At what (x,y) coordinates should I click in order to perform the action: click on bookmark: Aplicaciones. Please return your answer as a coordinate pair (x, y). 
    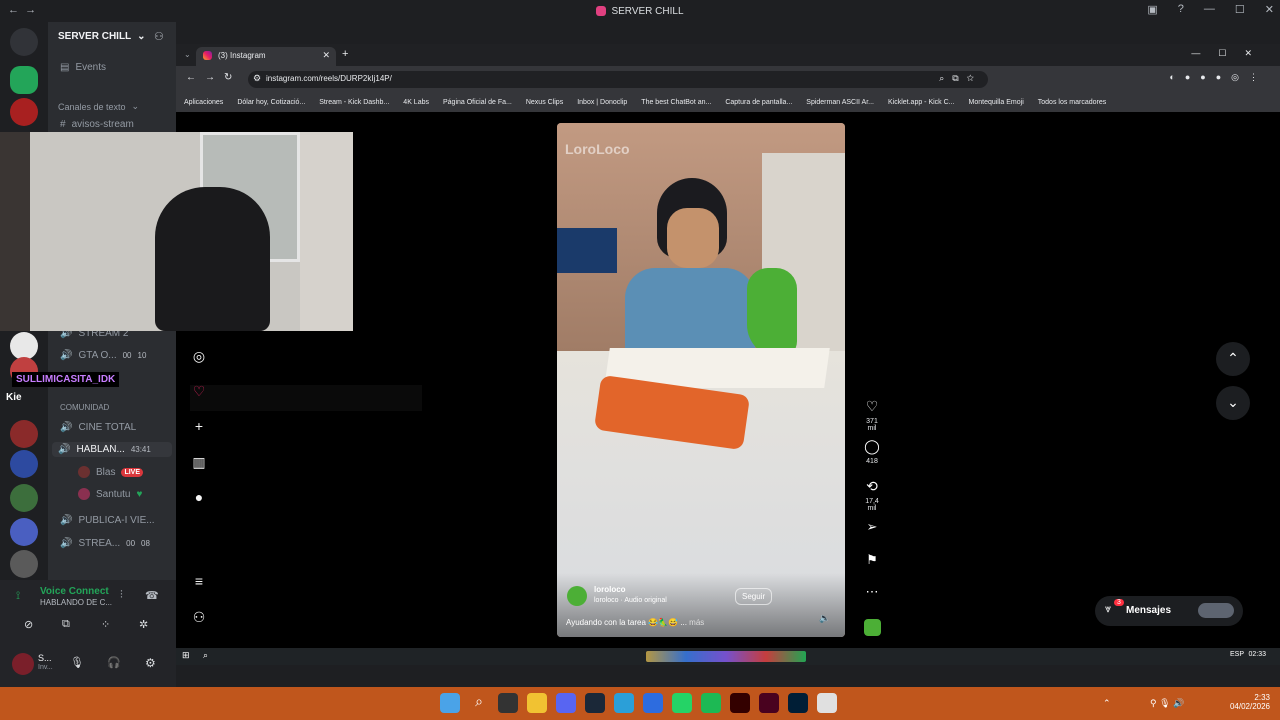
    Looking at the image, I should click on (203, 102).